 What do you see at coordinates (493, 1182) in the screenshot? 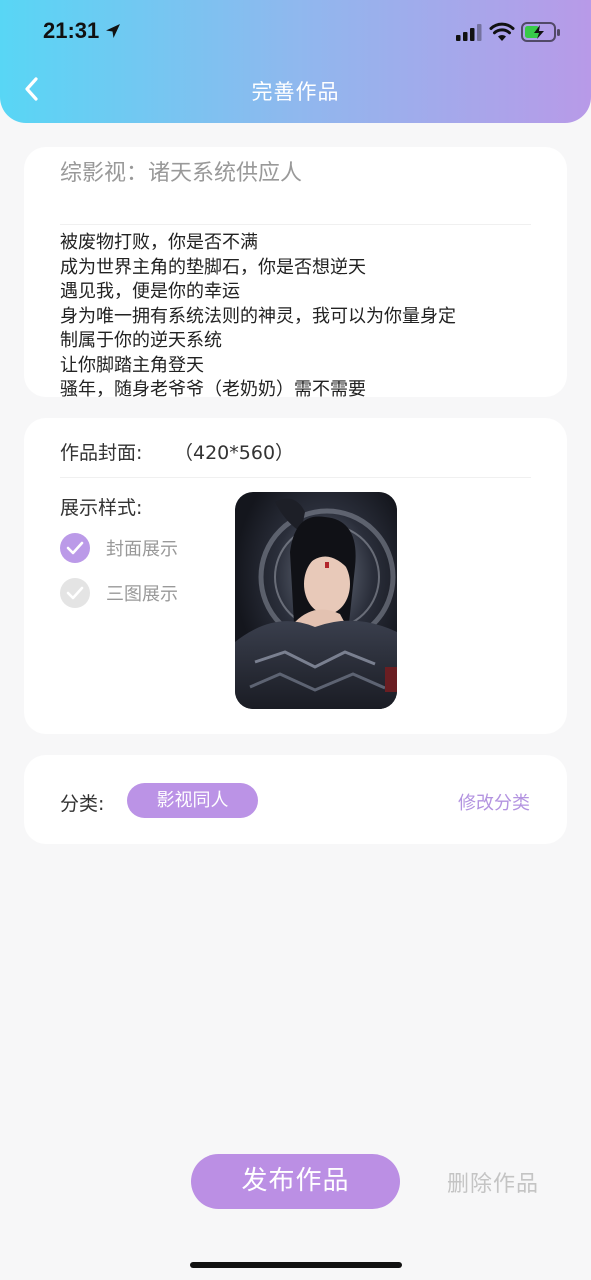
I see `delete-button: 删除作品` at bounding box center [493, 1182].